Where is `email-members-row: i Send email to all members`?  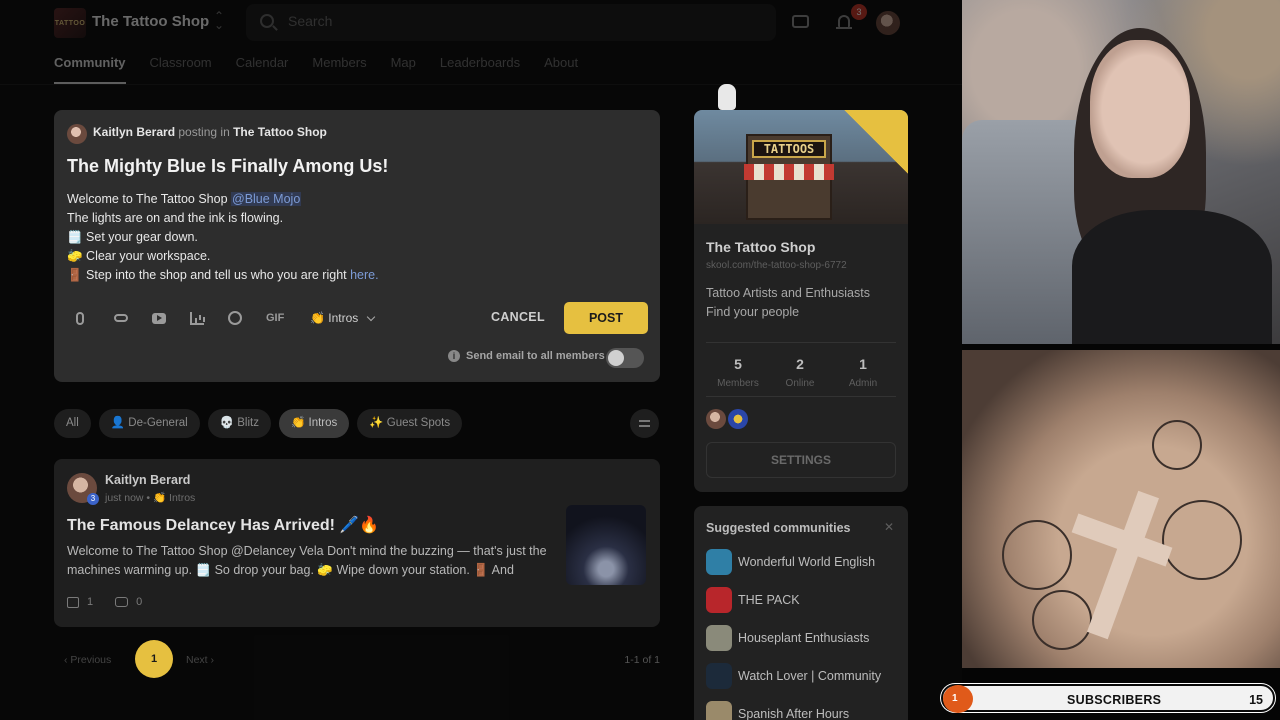 email-members-row: i Send email to all members is located at coordinates (526, 356).